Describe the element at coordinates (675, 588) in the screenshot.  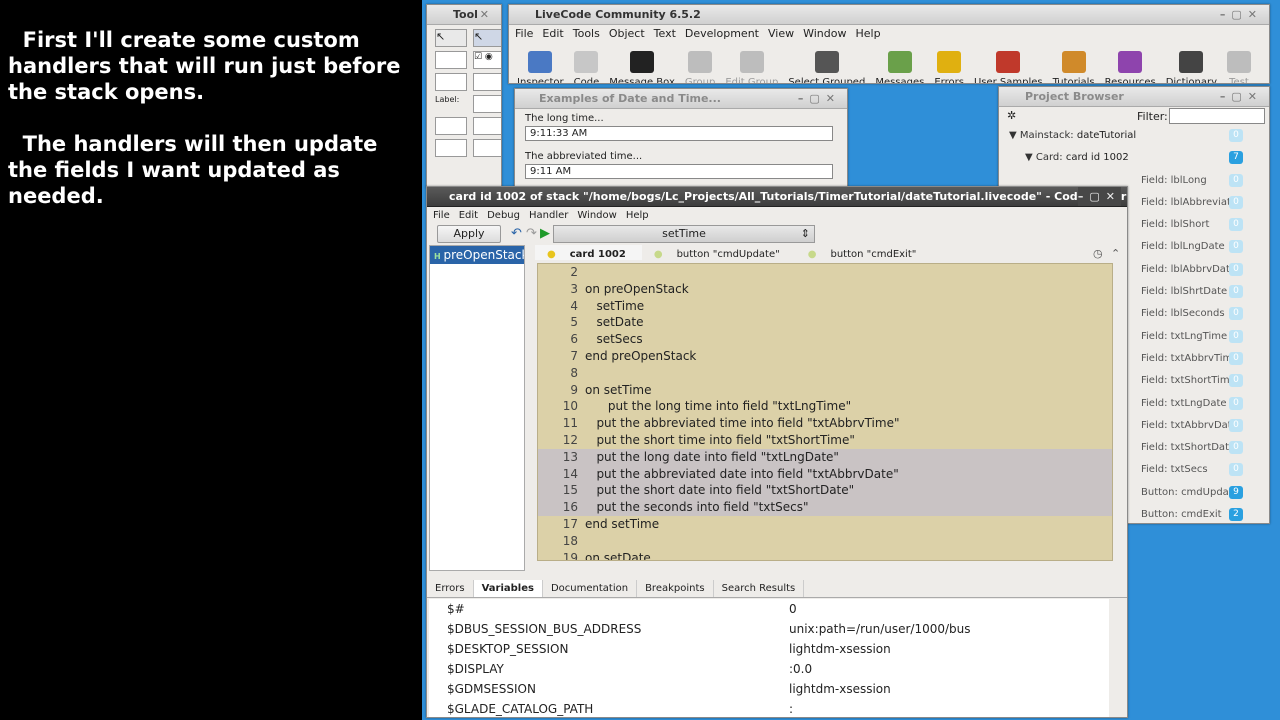
I see `tab-breakpoints: Breakpoints` at that location.